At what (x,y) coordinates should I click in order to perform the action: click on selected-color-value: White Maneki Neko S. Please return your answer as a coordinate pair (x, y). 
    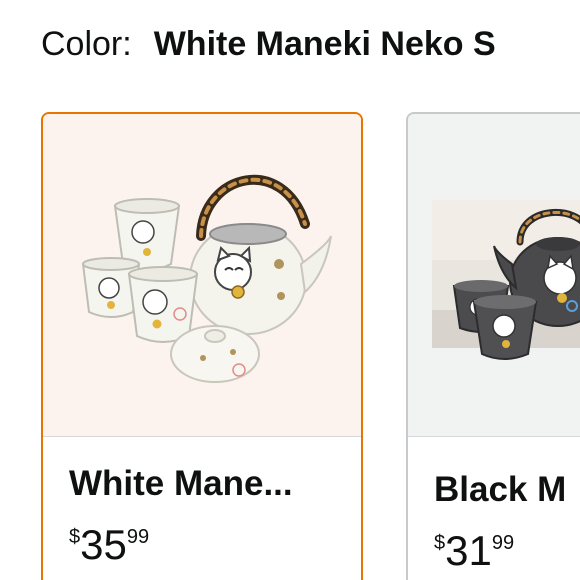
    Looking at the image, I should click on (324, 44).